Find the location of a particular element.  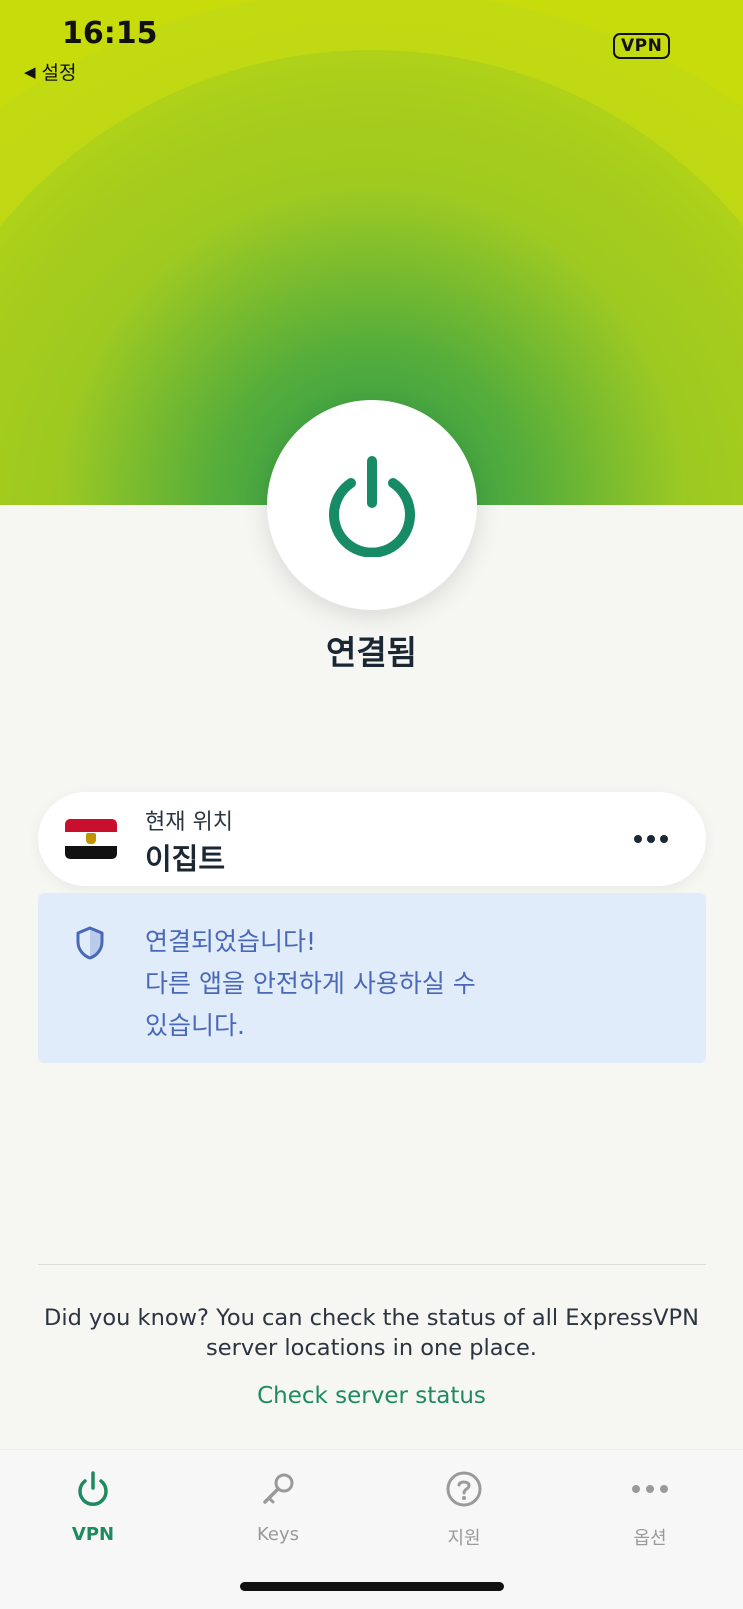

more-icon is located at coordinates (650, 1489).